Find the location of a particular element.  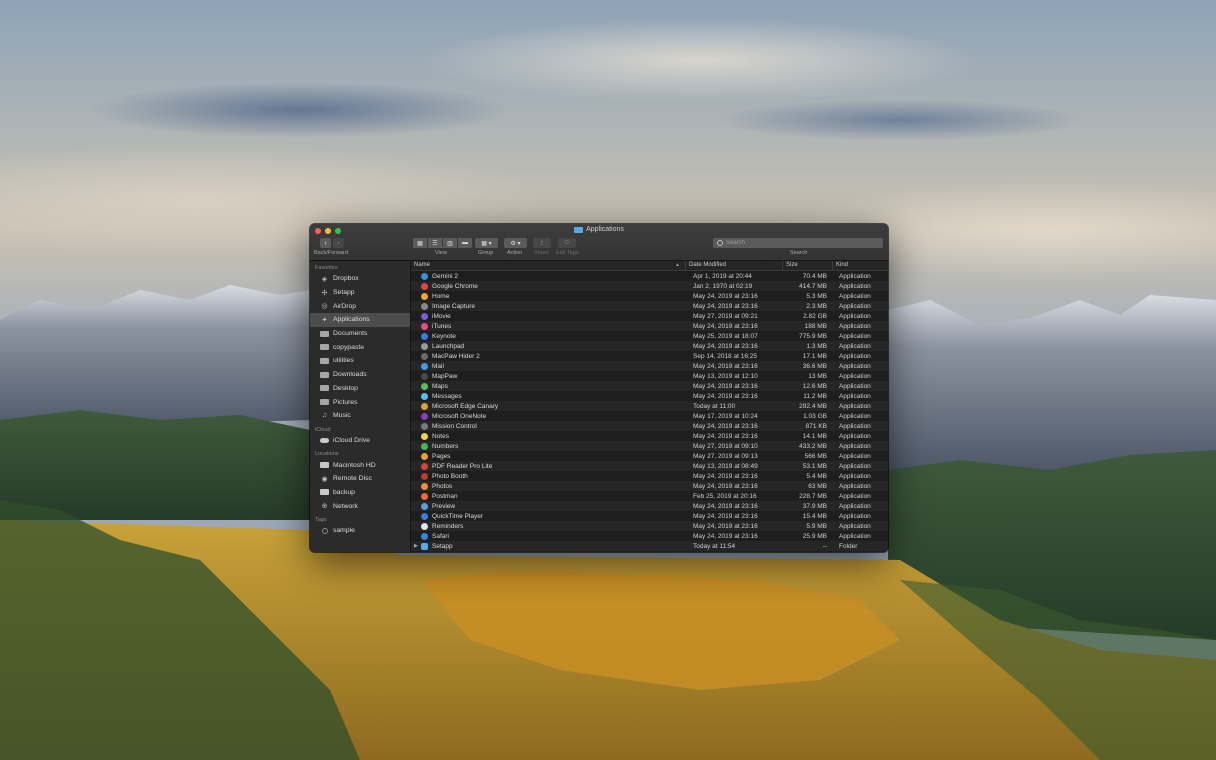

file-name: Mission Control is located at coordinates (454, 426).